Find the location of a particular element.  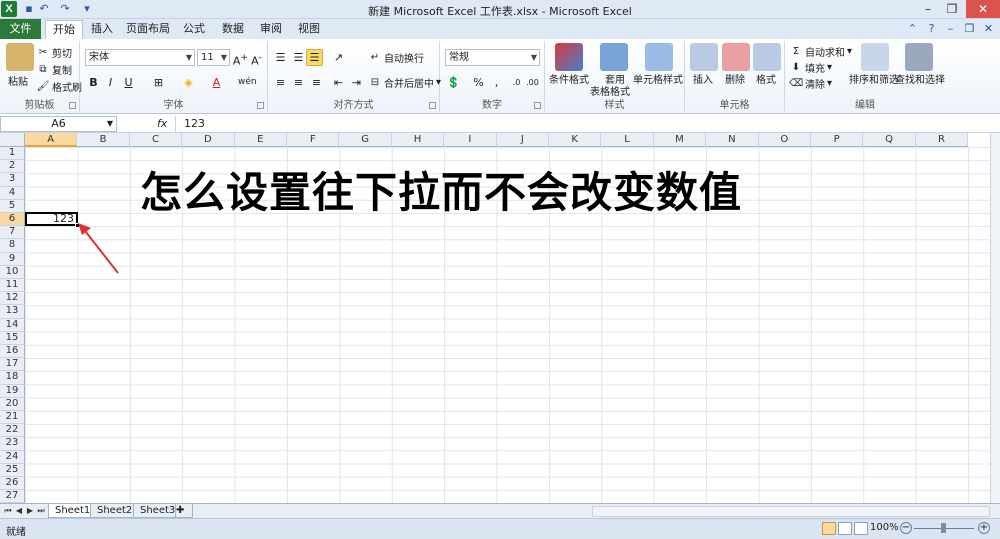

prev-sheet-icon: ◀ is located at coordinates (19, 511).